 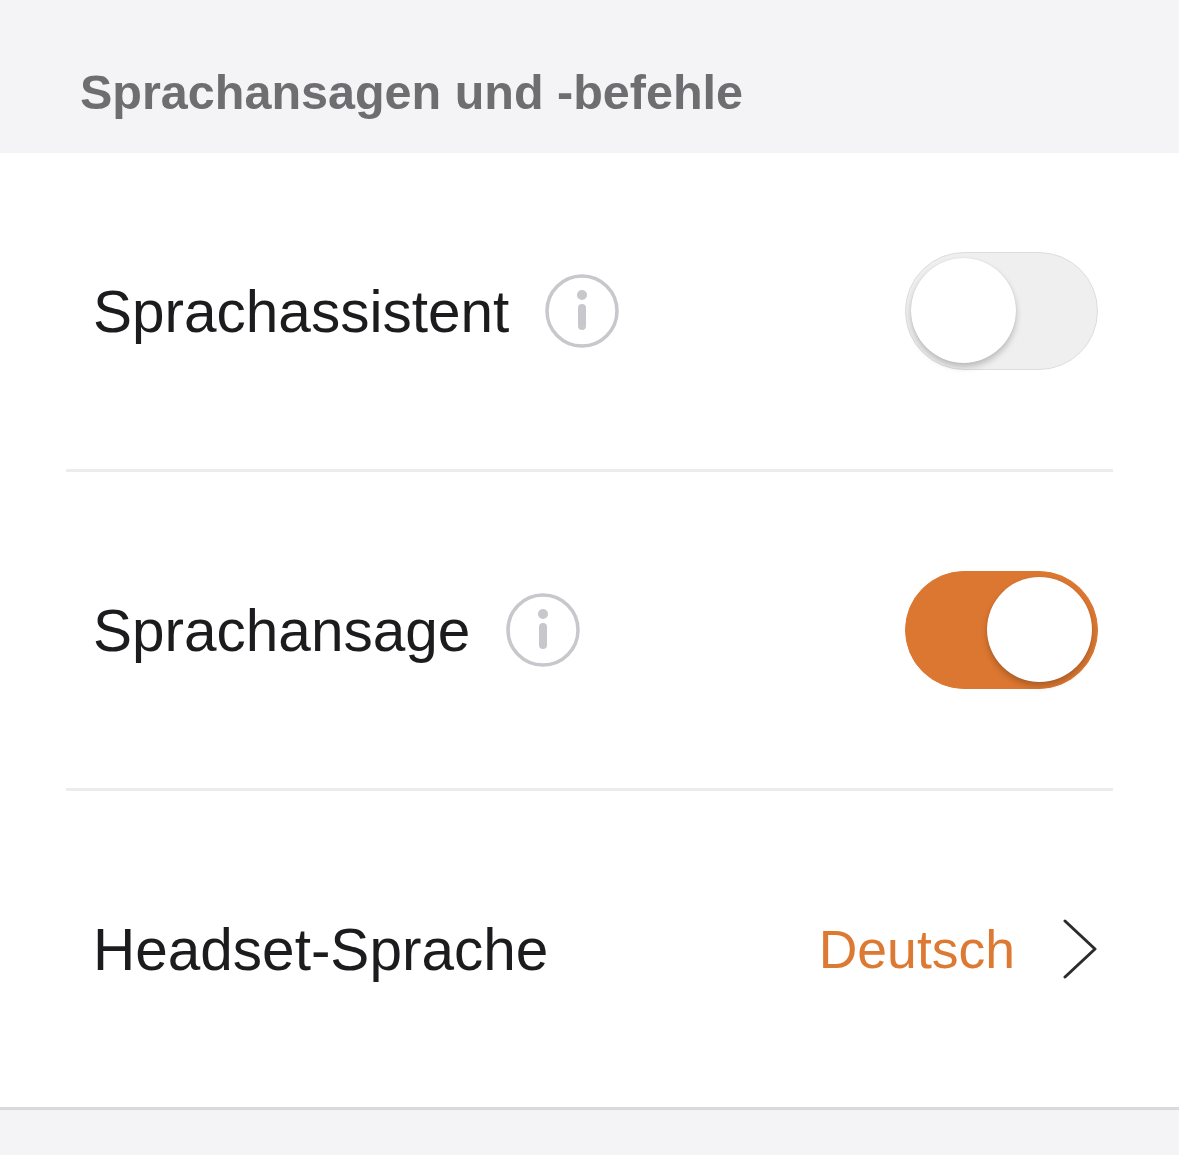 What do you see at coordinates (411, 92) in the screenshot?
I see `section-title: Sprachansagen und -befehle` at bounding box center [411, 92].